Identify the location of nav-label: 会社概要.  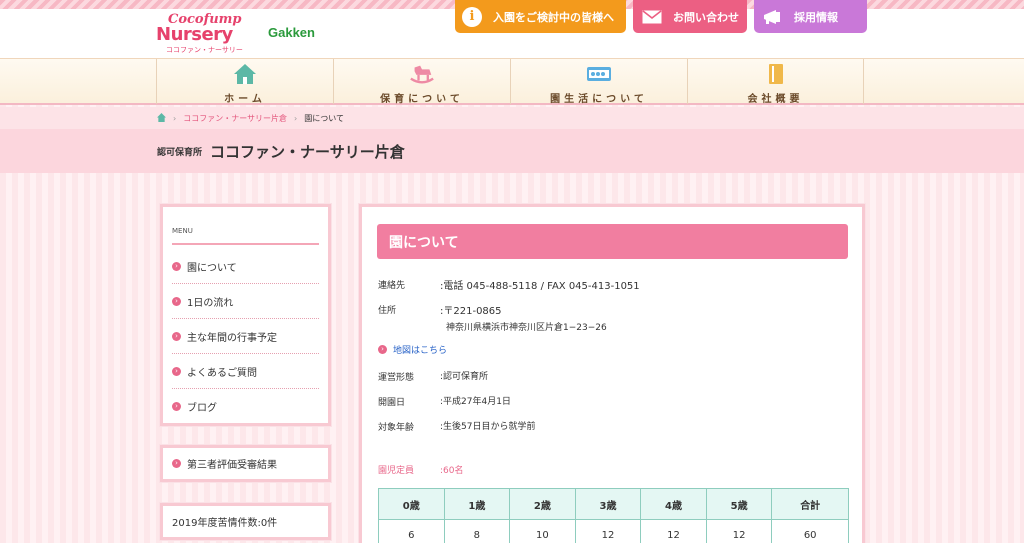
(775, 99).